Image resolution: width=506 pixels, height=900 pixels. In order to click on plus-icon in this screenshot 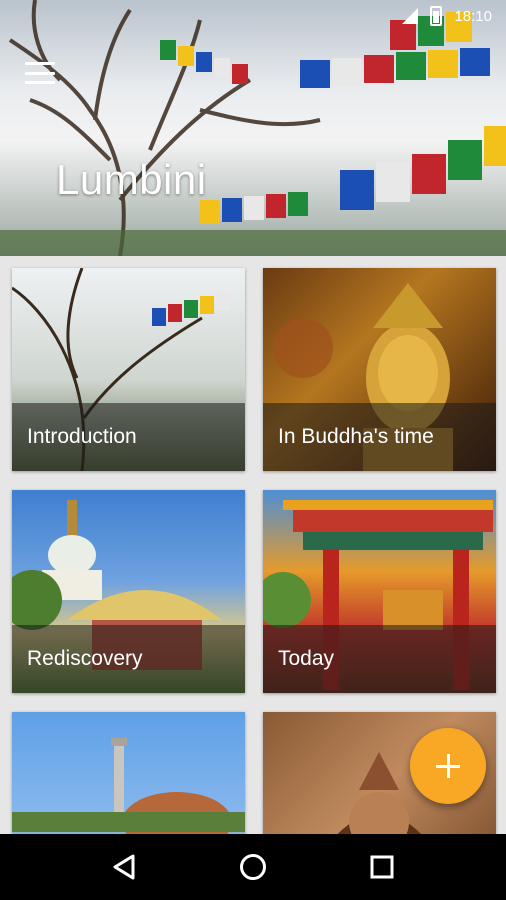, I will do `click(448, 766)`.